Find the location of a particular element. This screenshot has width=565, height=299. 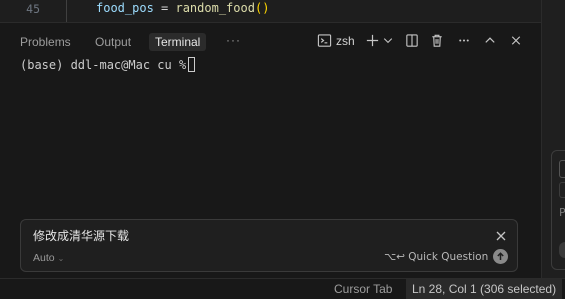

chevron-down-icon is located at coordinates (390, 41).